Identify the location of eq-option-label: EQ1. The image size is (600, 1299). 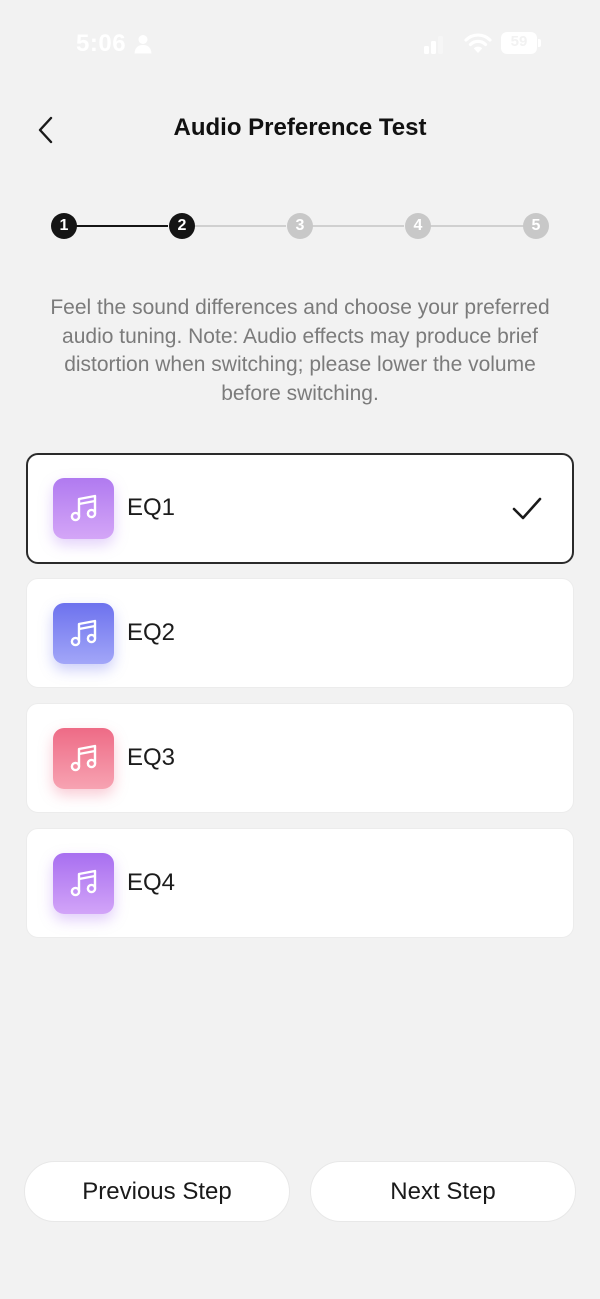
(151, 507).